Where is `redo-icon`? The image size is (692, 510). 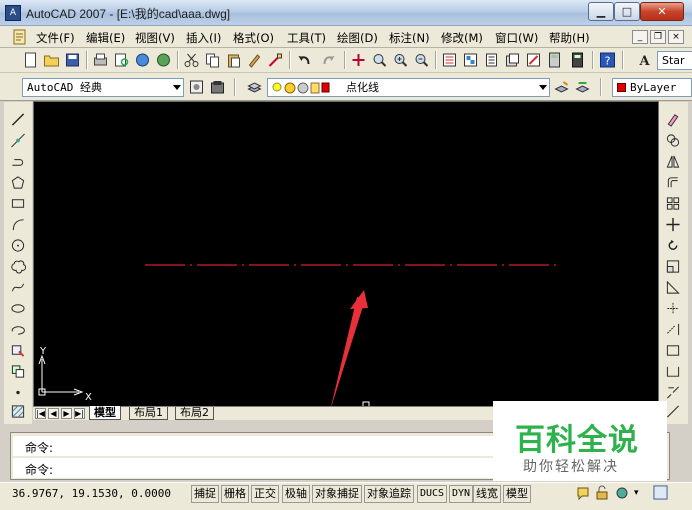
redo-icon is located at coordinates (328, 60).